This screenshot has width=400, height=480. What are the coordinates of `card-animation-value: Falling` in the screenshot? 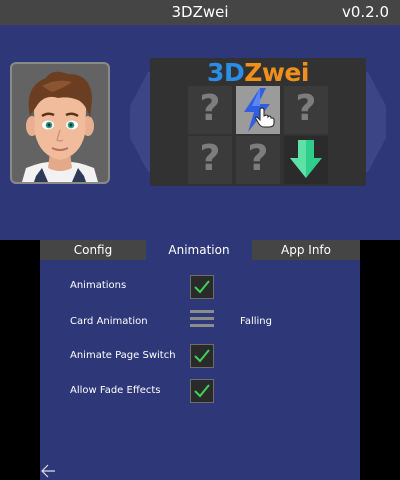 It's located at (256, 321).